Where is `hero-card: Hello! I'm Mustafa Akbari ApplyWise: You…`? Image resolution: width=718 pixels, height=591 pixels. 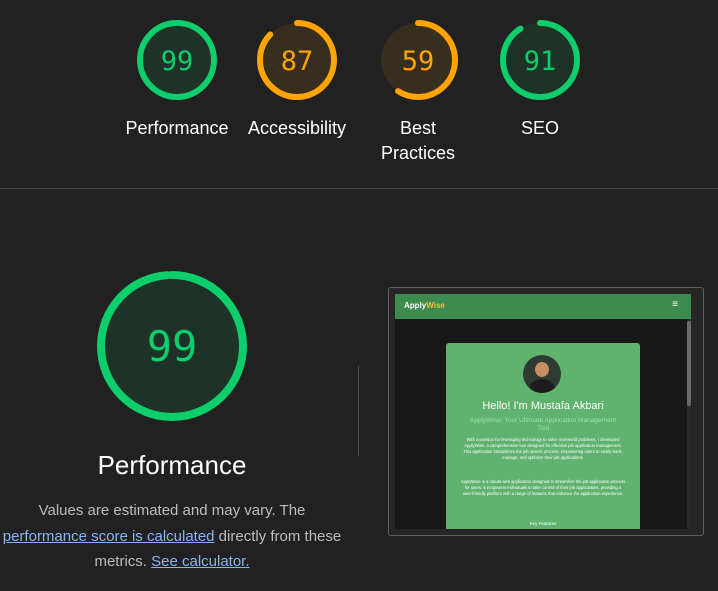 hero-card: Hello! I'm Mustafa Akbari ApplyWise: You… is located at coordinates (543, 436).